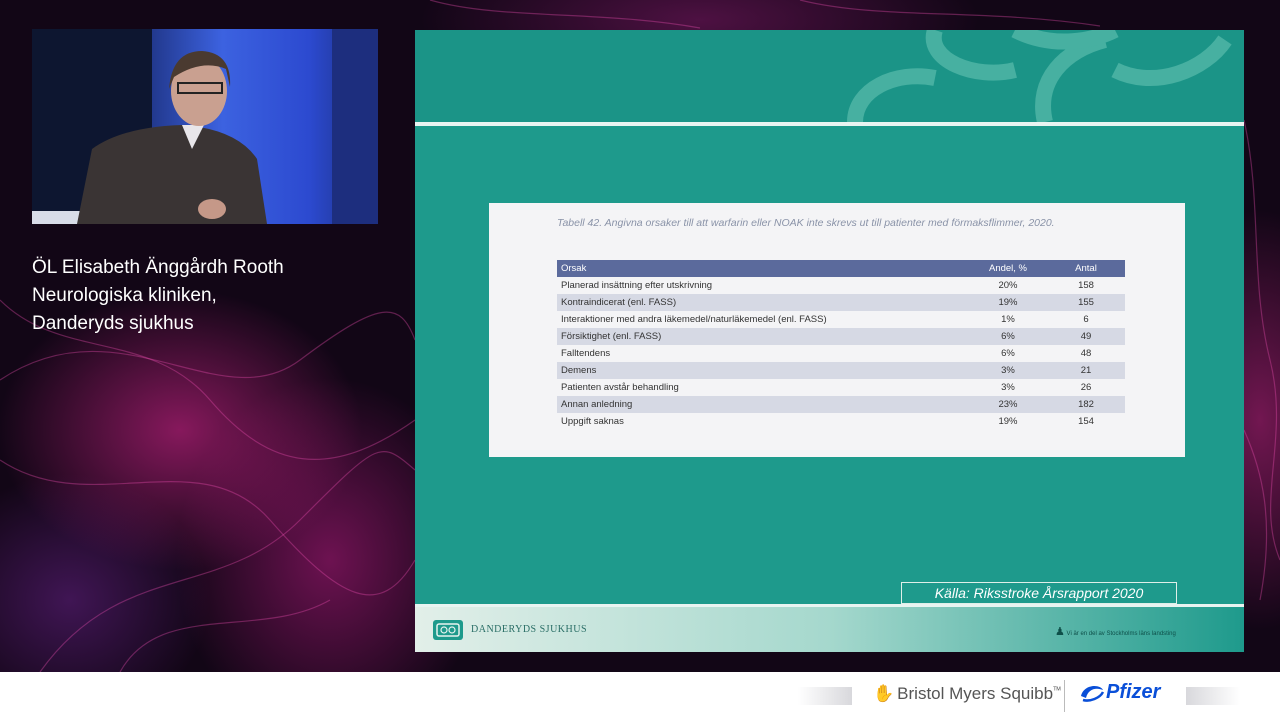  What do you see at coordinates (841, 353) in the screenshot?
I see `table-row: Falltendens 6% 48` at bounding box center [841, 353].